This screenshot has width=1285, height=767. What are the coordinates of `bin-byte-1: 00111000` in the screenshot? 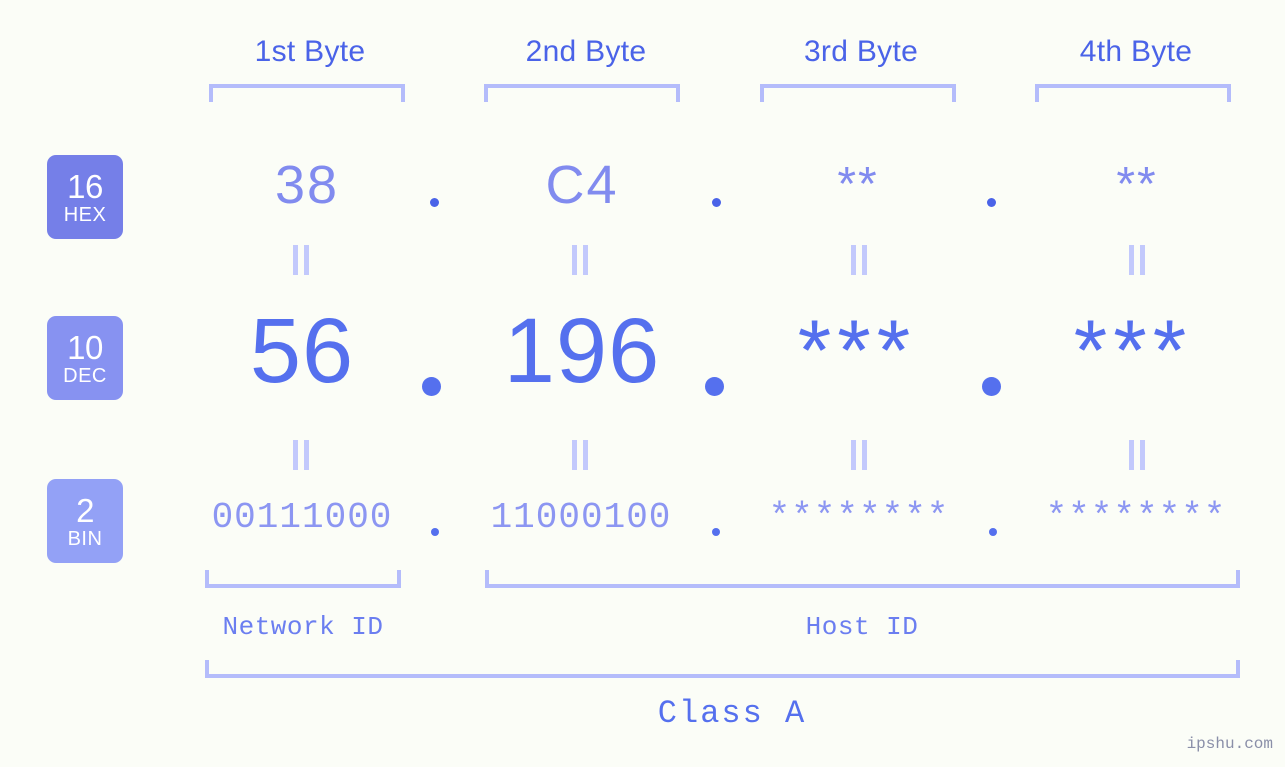 It's located at (302, 517).